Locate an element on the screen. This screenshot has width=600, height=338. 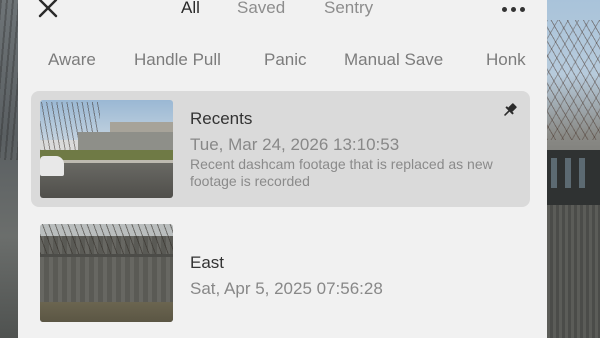
clip-date: Tue, Mar 24, 2026 13:10:53 is located at coordinates (295, 144).